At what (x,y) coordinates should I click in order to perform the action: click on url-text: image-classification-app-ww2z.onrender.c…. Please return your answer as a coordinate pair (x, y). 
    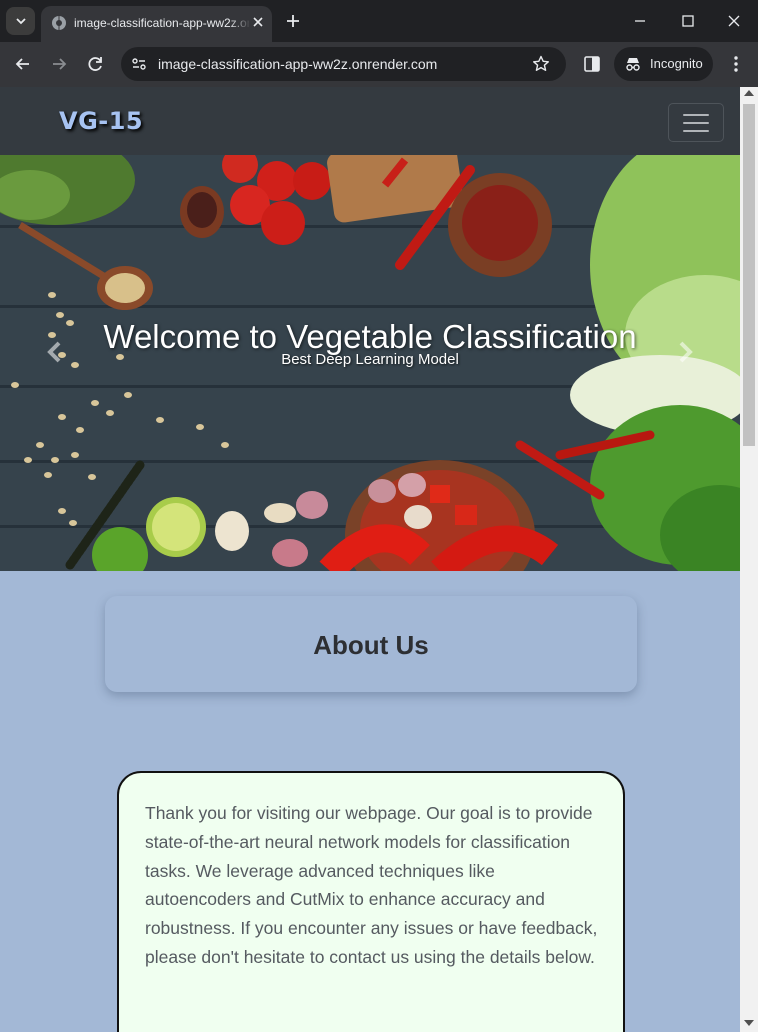
    Looking at the image, I should click on (297, 64).